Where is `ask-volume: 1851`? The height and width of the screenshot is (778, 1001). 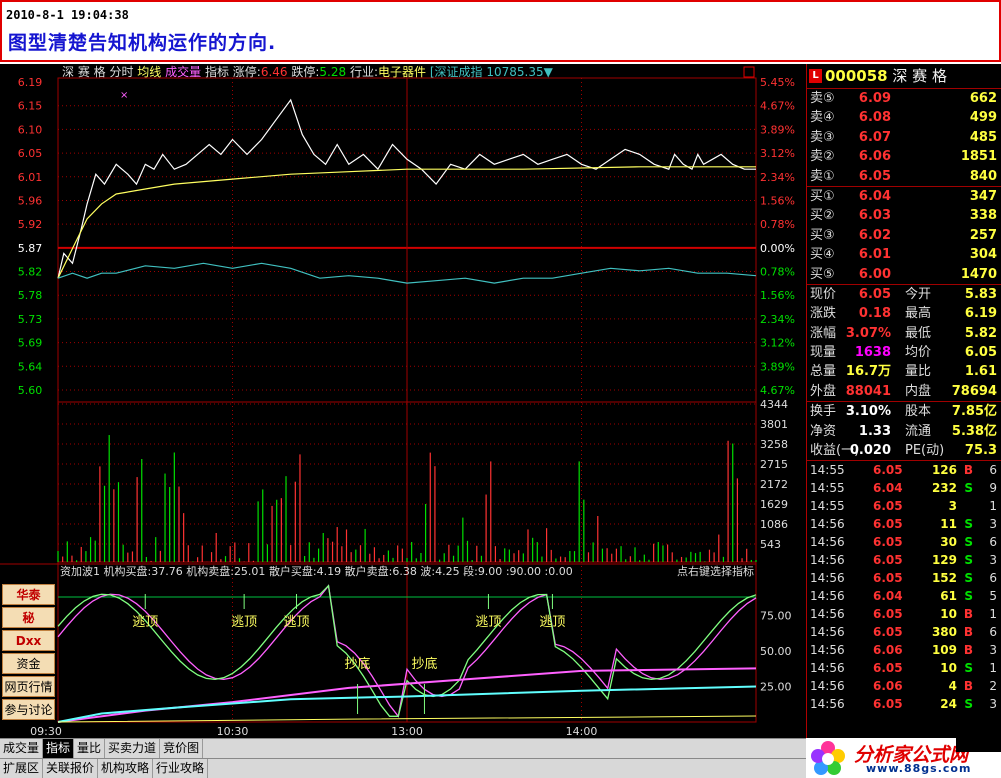 ask-volume: 1851 is located at coordinates (978, 157).